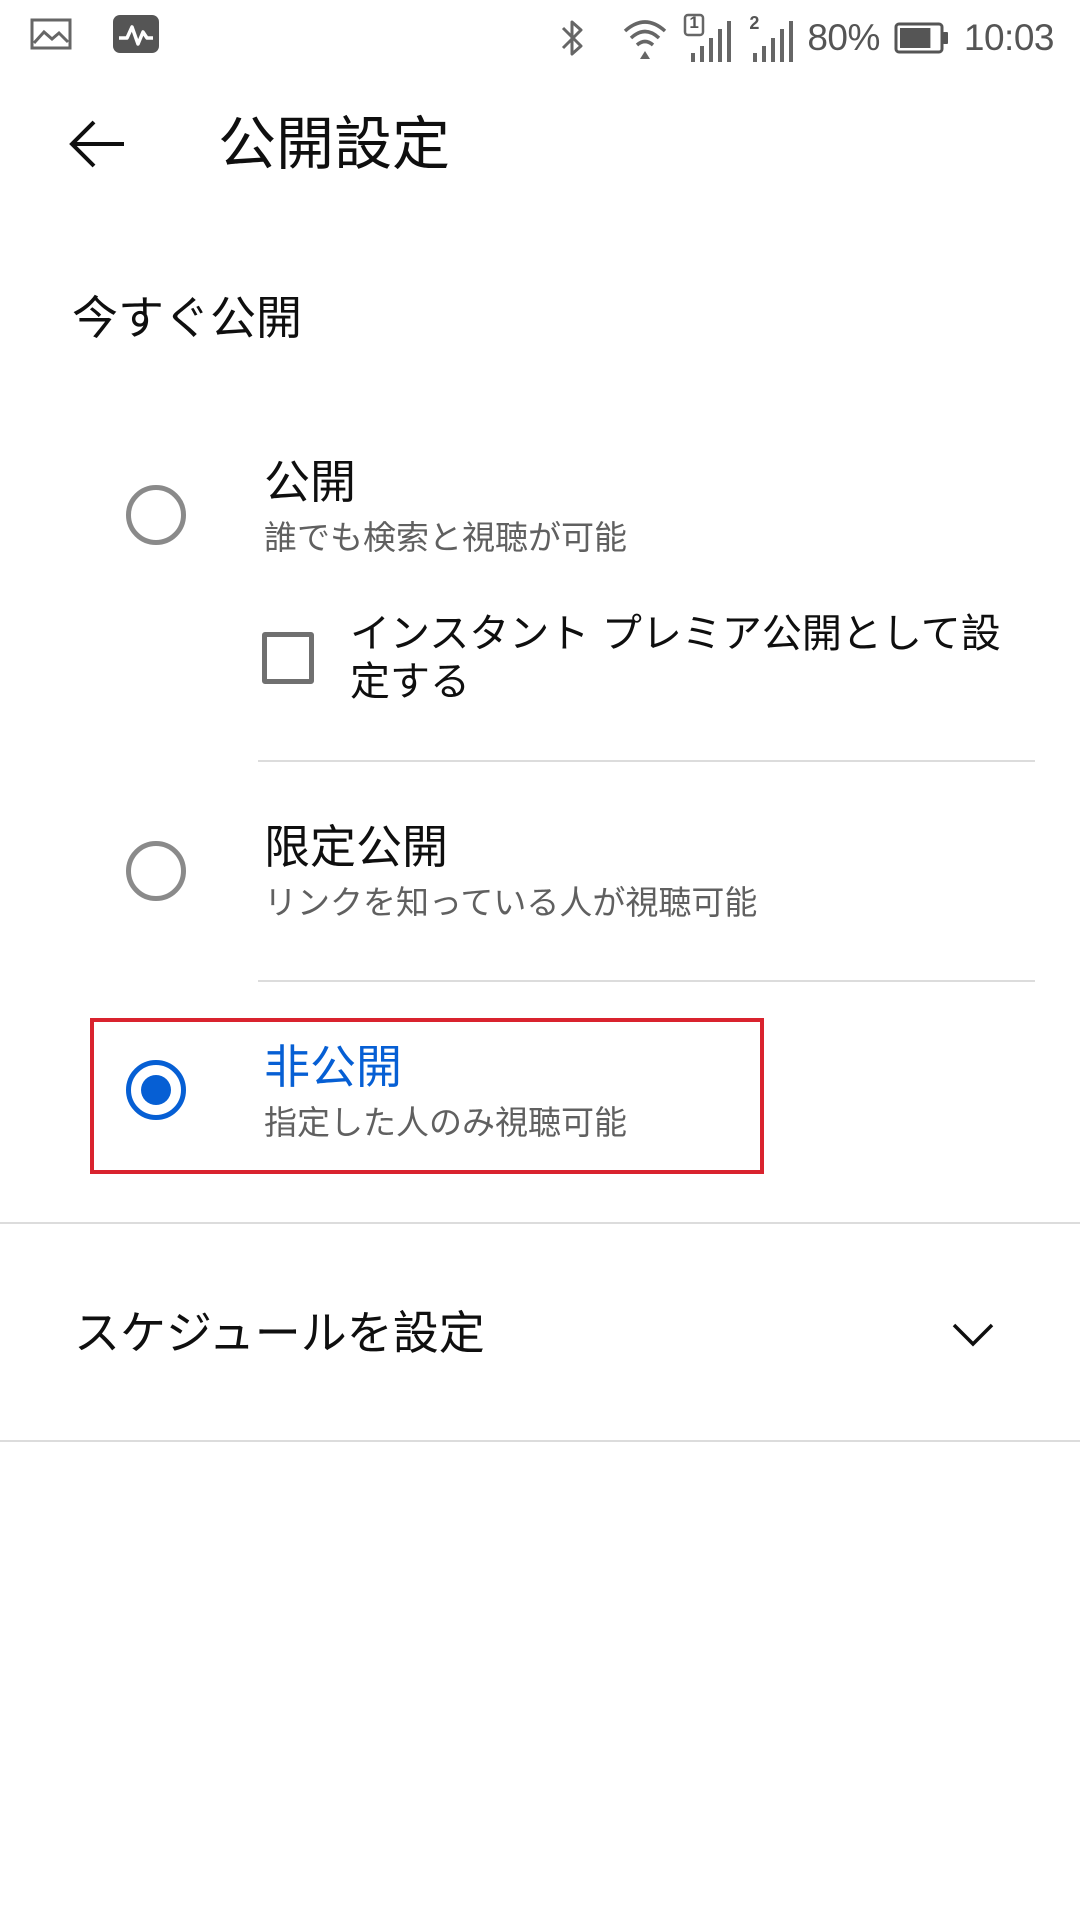  I want to click on status-bar: 1 2 80% 10:03, so click(540, 37).